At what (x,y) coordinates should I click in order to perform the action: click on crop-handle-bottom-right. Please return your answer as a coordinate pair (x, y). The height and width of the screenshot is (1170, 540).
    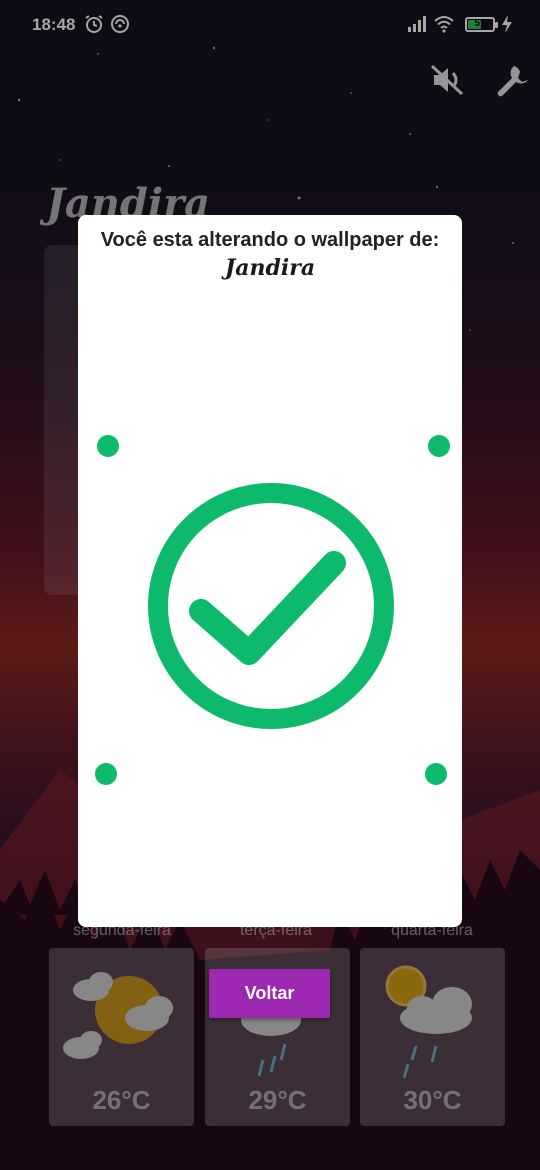
    Looking at the image, I should click on (436, 774).